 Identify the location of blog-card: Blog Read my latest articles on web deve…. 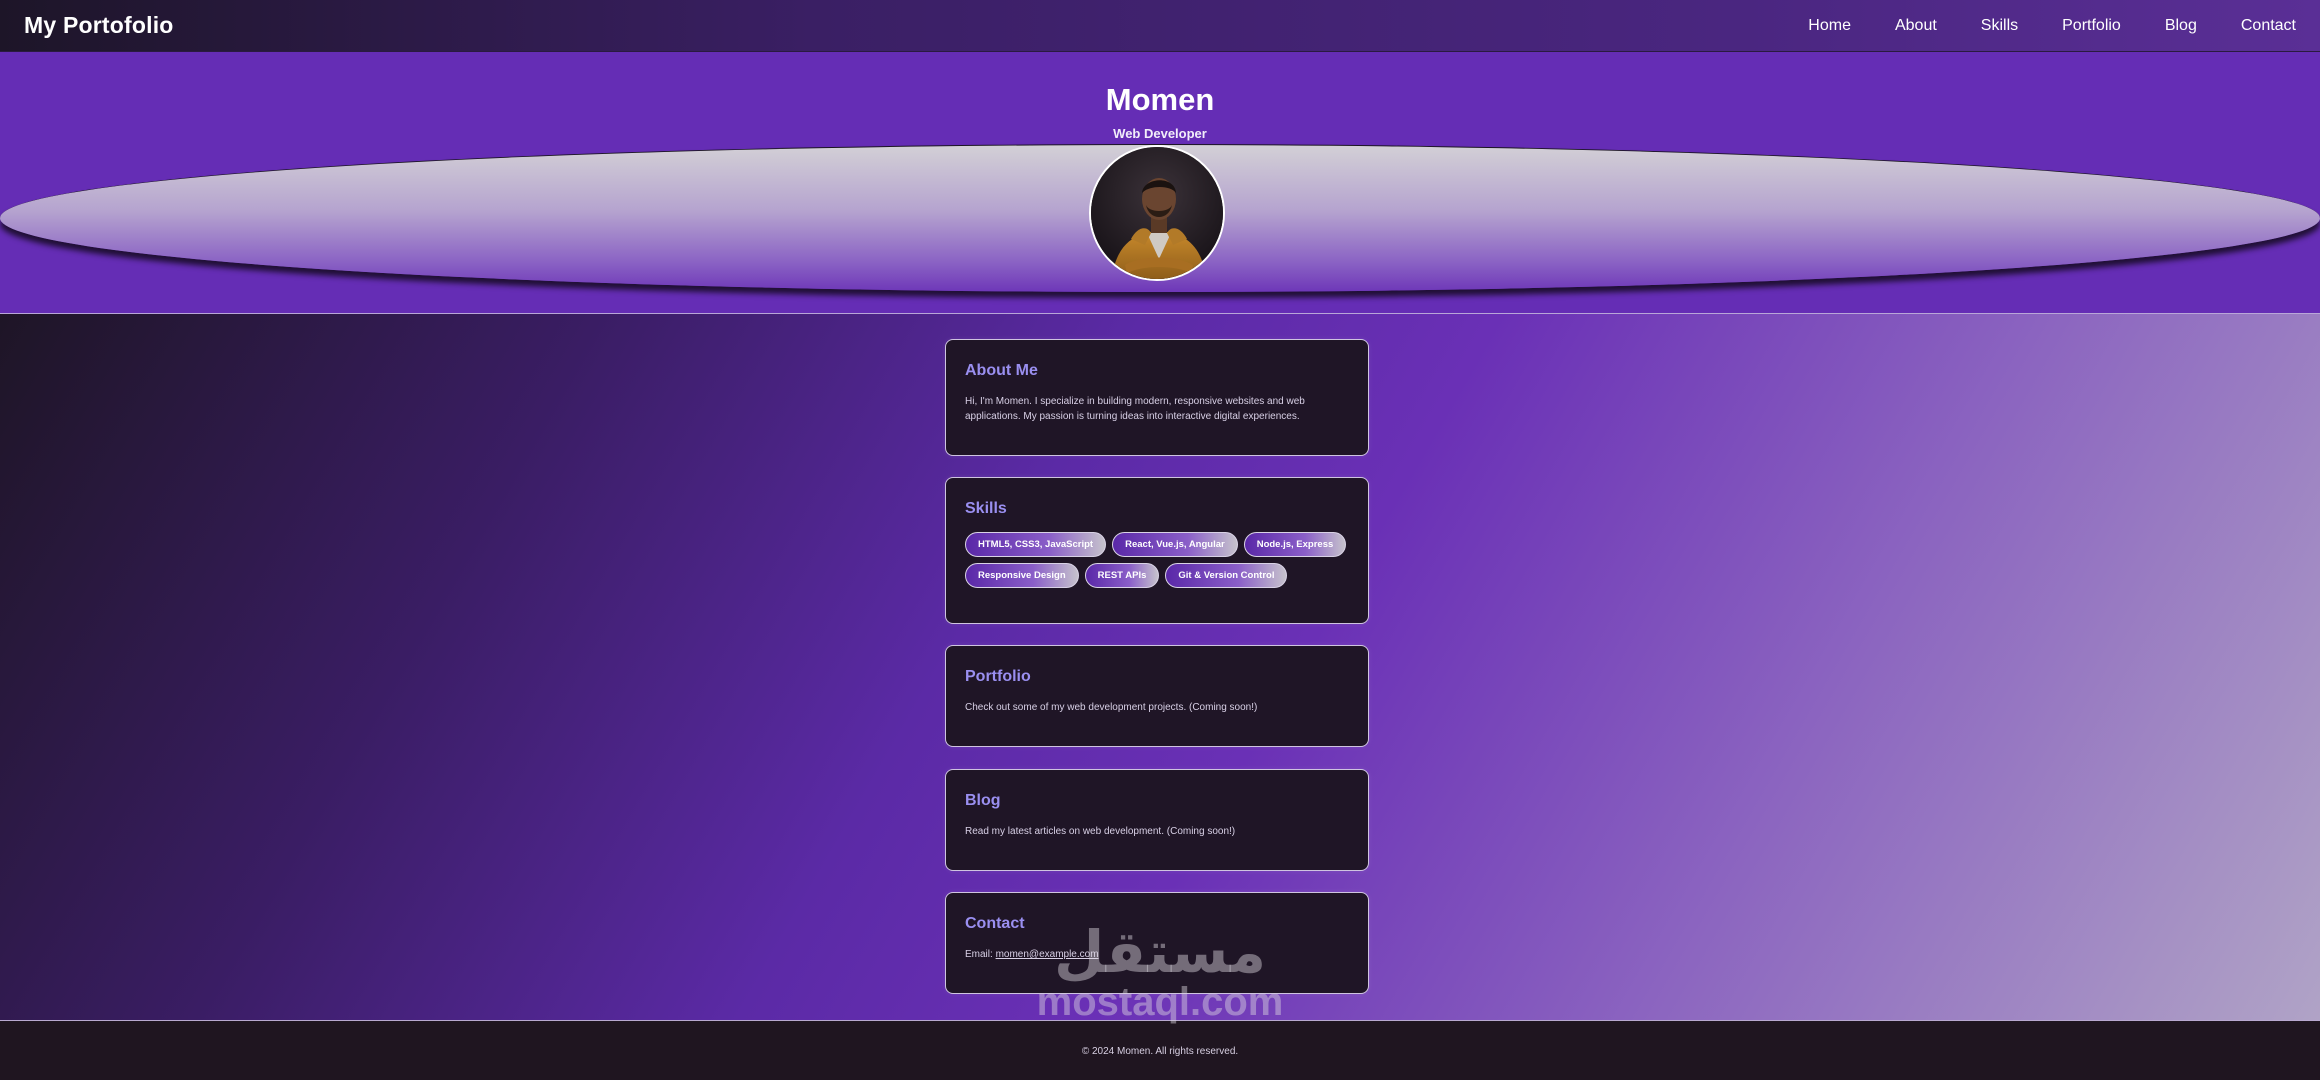
(1157, 820).